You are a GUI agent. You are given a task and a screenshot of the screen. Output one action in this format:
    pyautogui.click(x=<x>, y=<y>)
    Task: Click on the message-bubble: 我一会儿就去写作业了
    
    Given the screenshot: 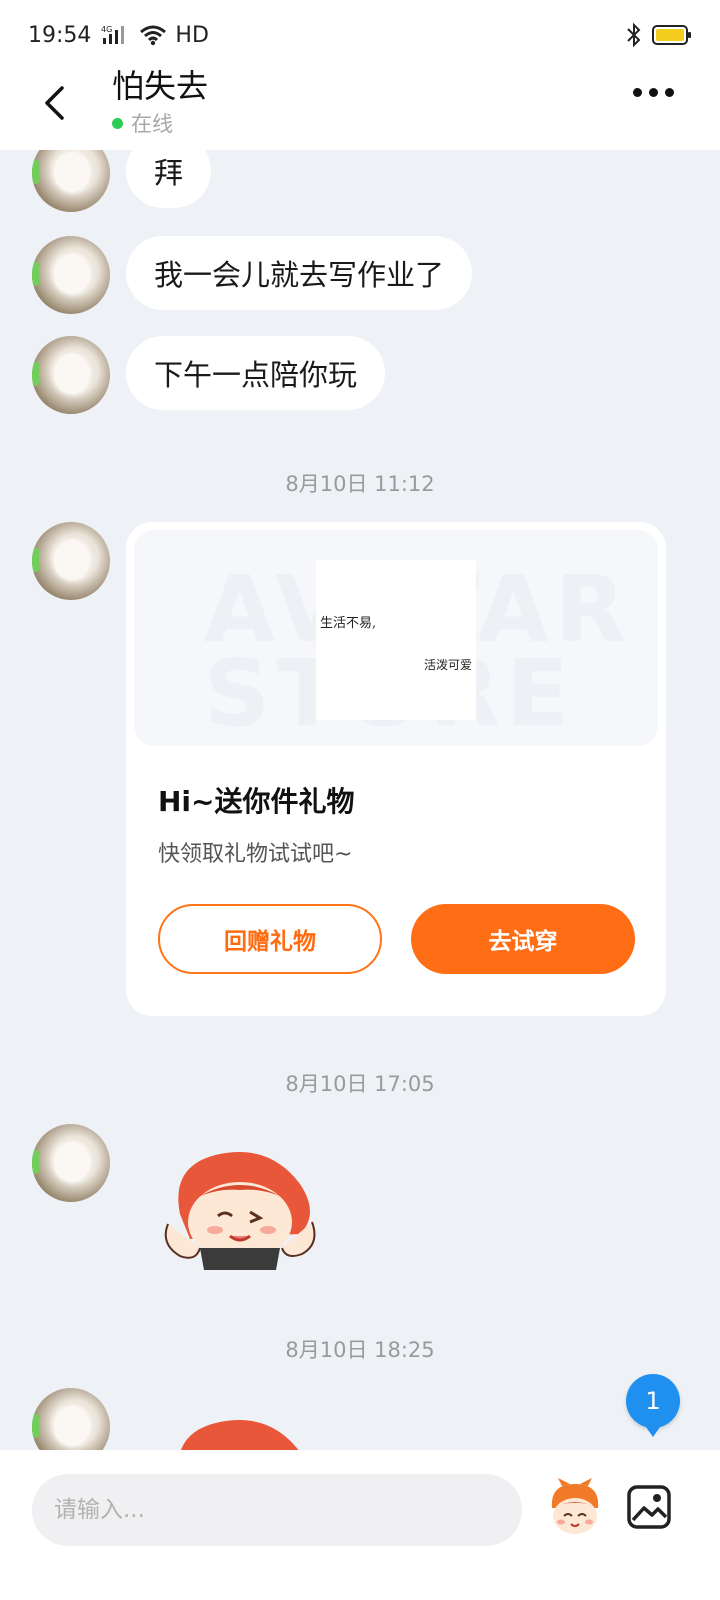 What is the action you would take?
    pyautogui.click(x=299, y=273)
    